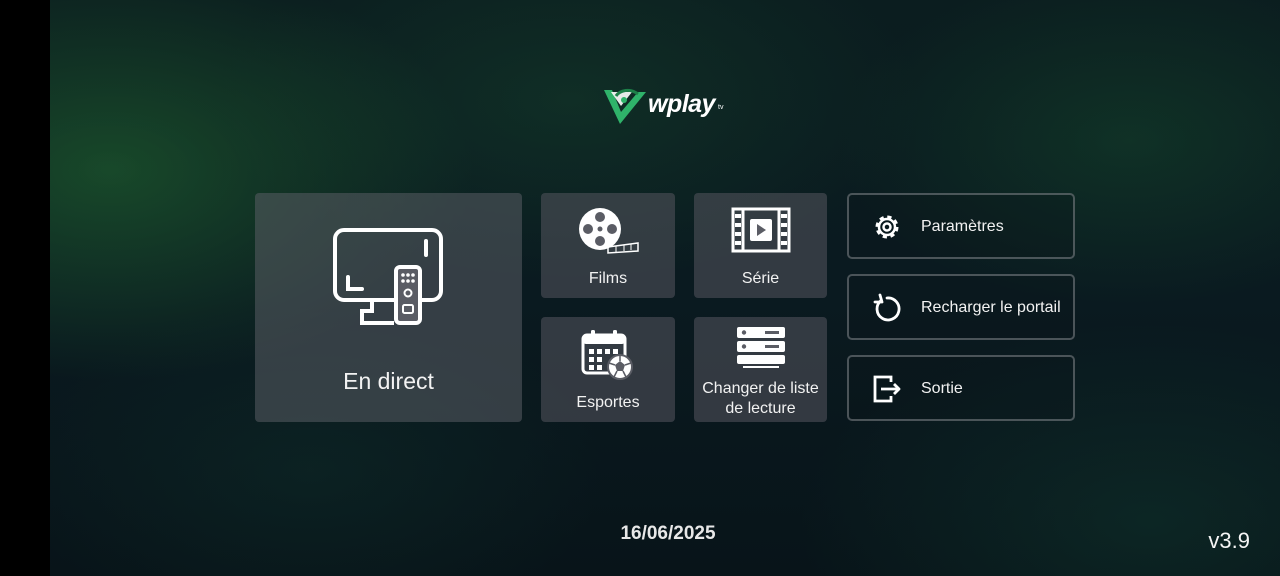 This screenshot has height=576, width=1280. What do you see at coordinates (991, 307) in the screenshot?
I see `reload-portal-label: Recharger le portail` at bounding box center [991, 307].